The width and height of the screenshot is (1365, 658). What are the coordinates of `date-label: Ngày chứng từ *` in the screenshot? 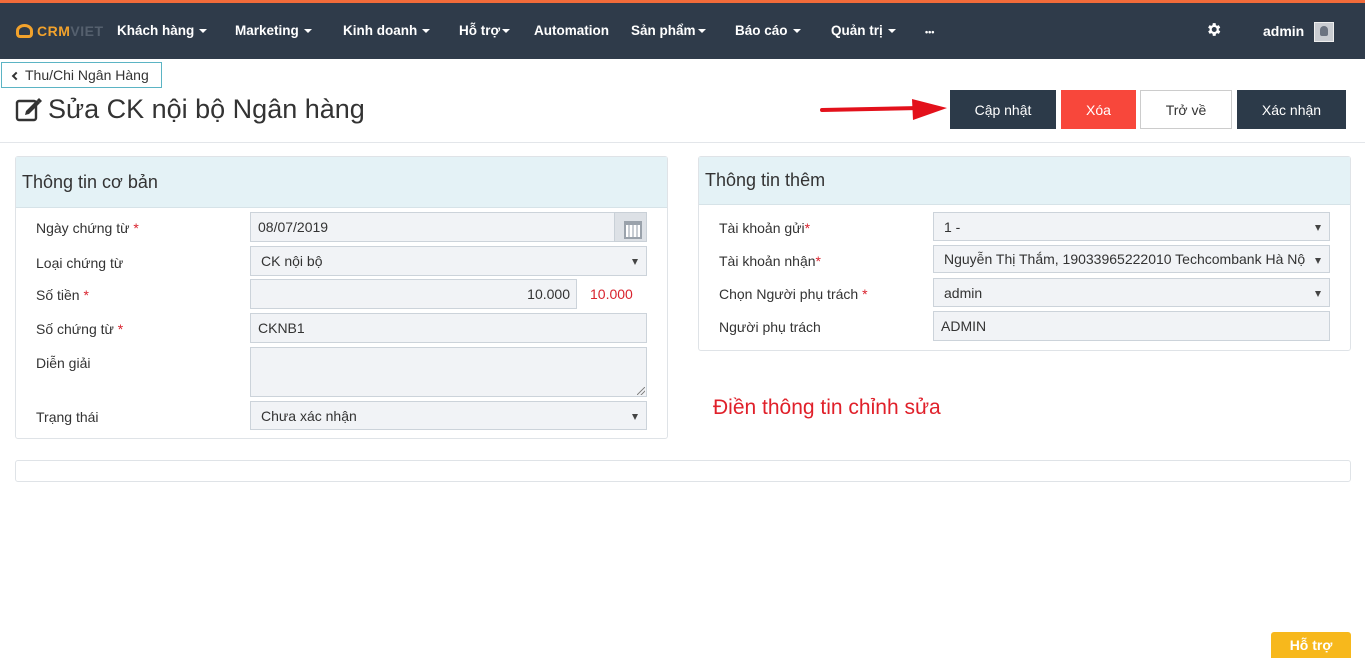 It's located at (87, 228).